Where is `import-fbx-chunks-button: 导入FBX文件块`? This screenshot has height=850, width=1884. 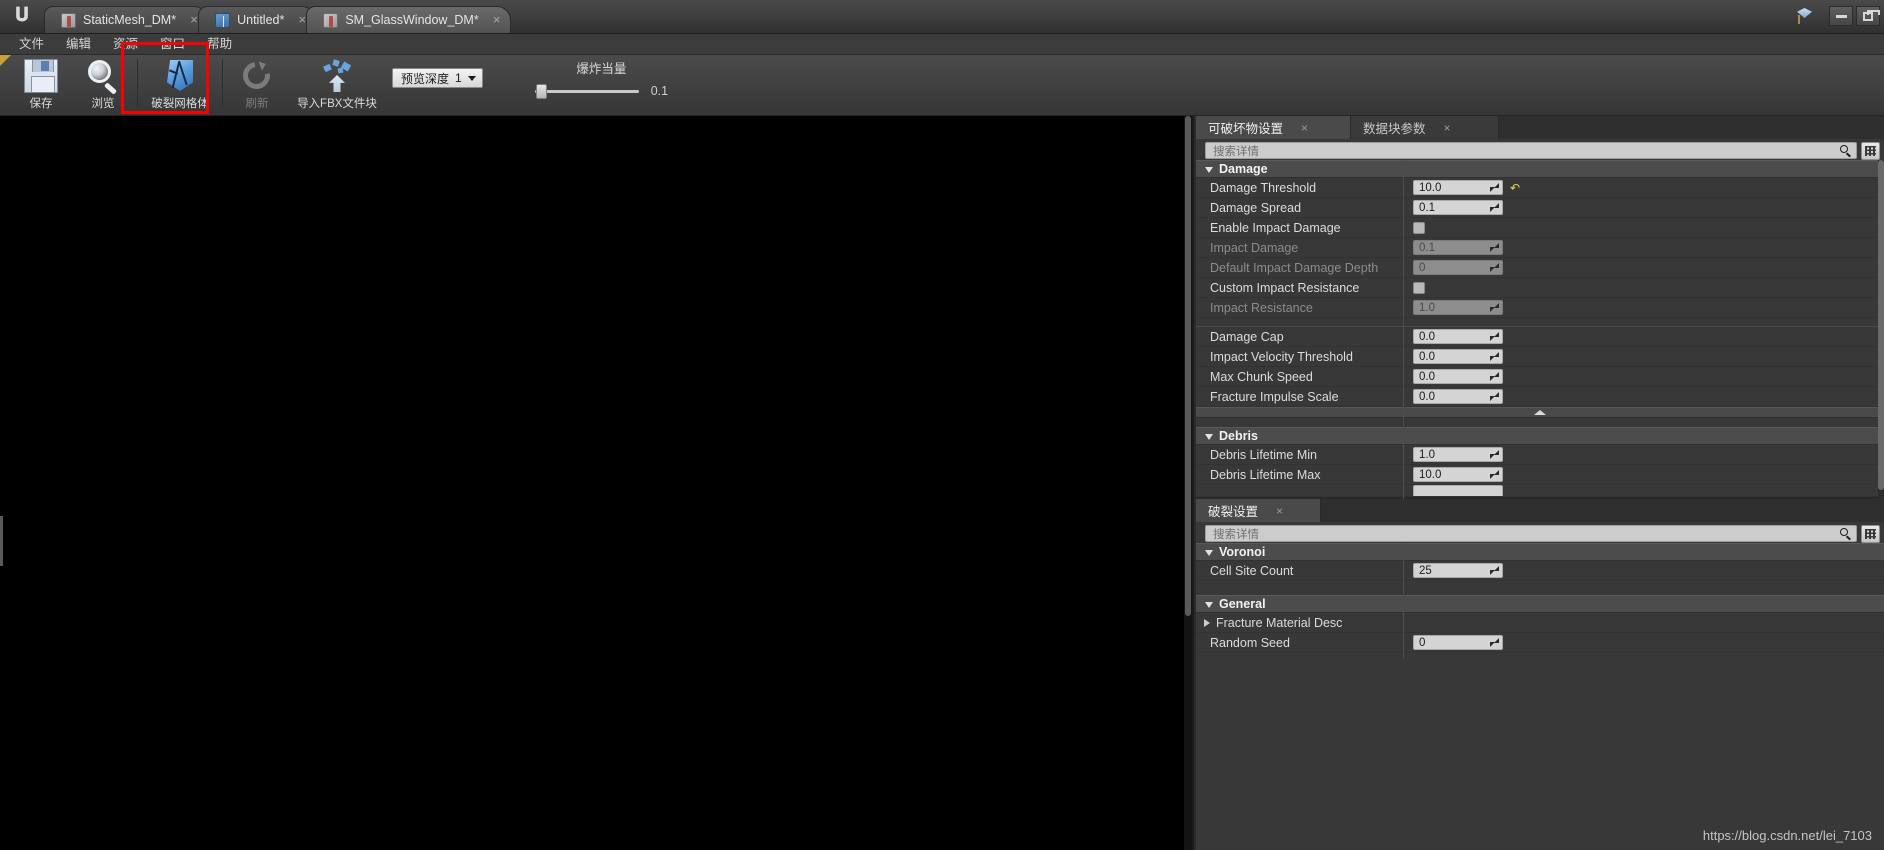 import-fbx-chunks-button: 导入FBX文件块 is located at coordinates (337, 84).